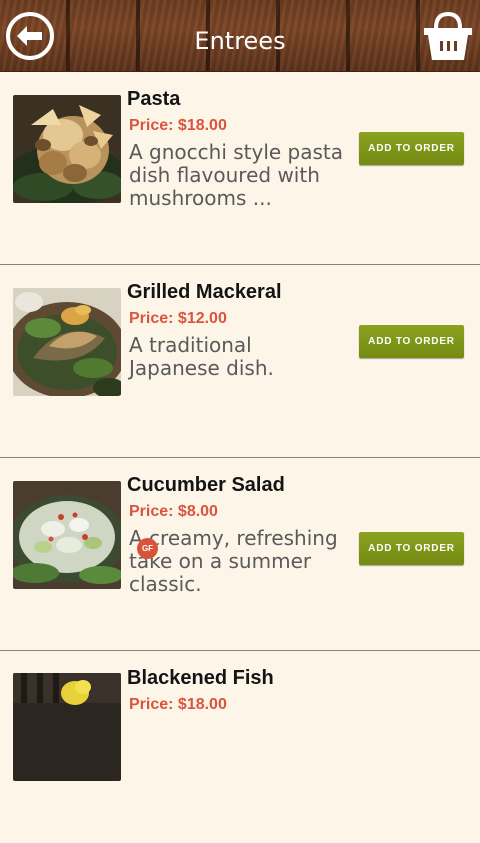 This screenshot has height=843, width=480. What do you see at coordinates (67, 727) in the screenshot?
I see `blackened-fish-photo` at bounding box center [67, 727].